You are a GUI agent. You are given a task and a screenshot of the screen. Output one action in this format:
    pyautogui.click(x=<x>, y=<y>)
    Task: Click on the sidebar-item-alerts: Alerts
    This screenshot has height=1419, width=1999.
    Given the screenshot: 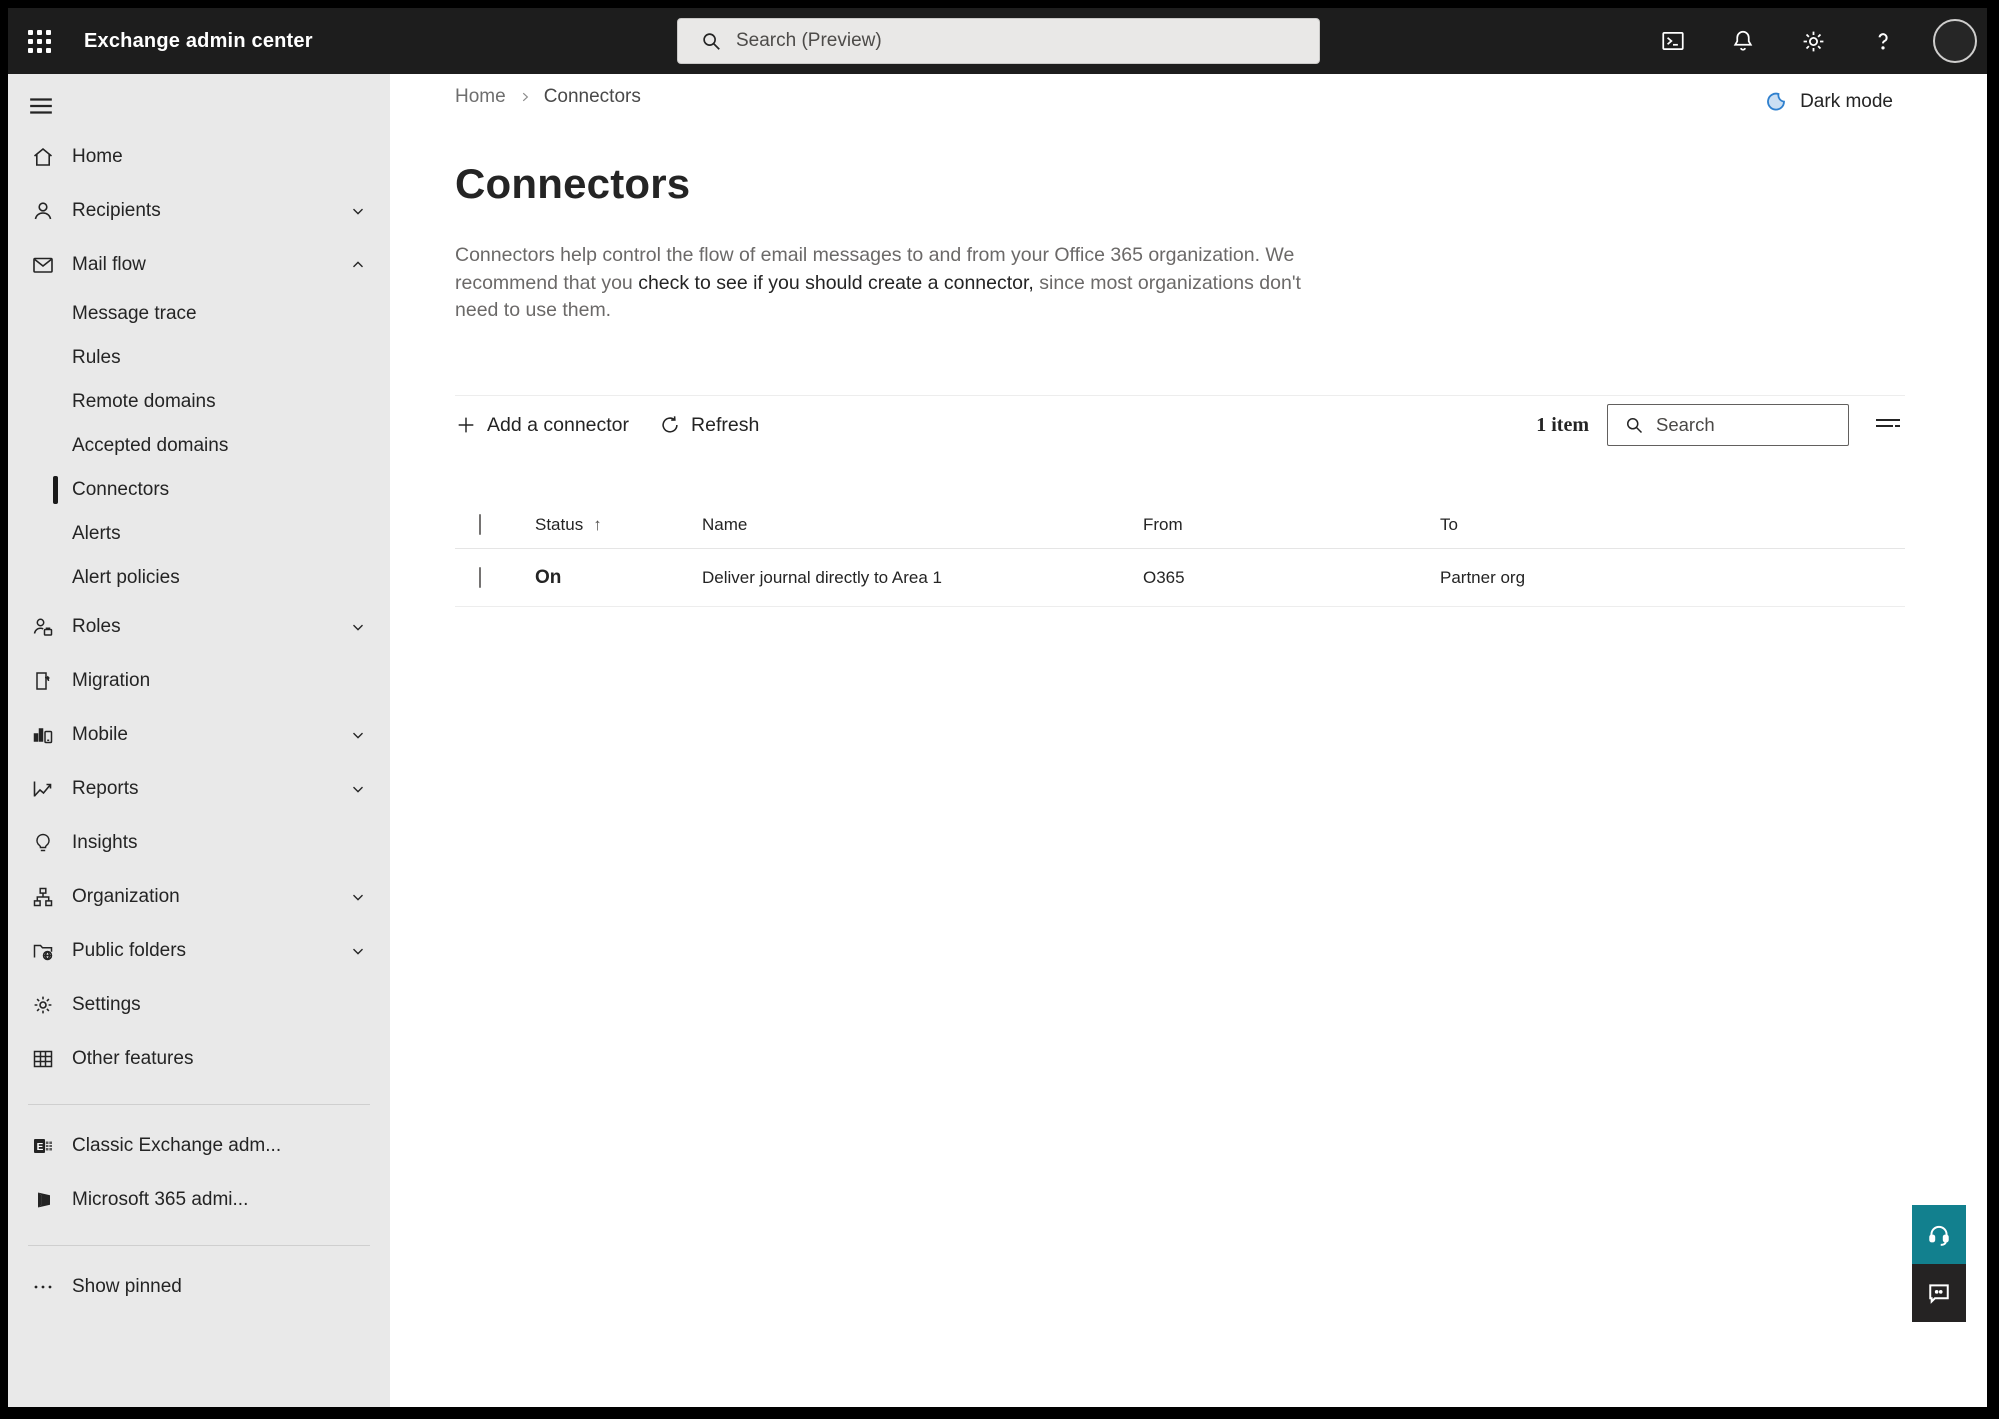 What is the action you would take?
    pyautogui.click(x=199, y=534)
    